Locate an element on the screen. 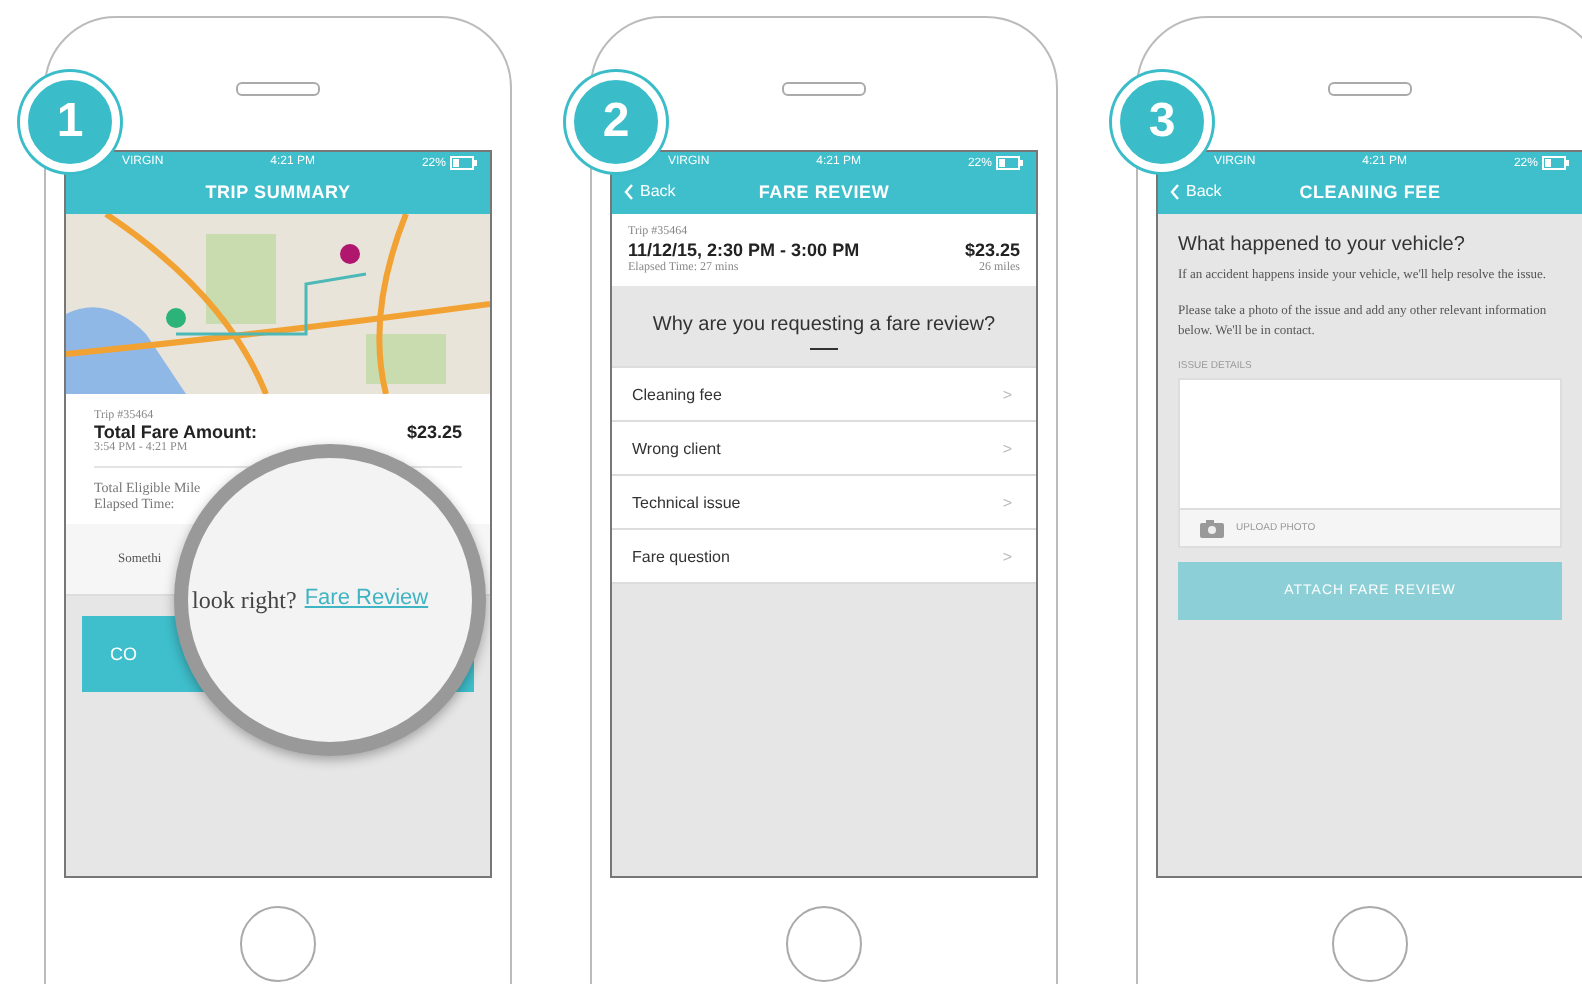 This screenshot has width=1582, height=984. reason-item: Cleaning fee > is located at coordinates (824, 395).